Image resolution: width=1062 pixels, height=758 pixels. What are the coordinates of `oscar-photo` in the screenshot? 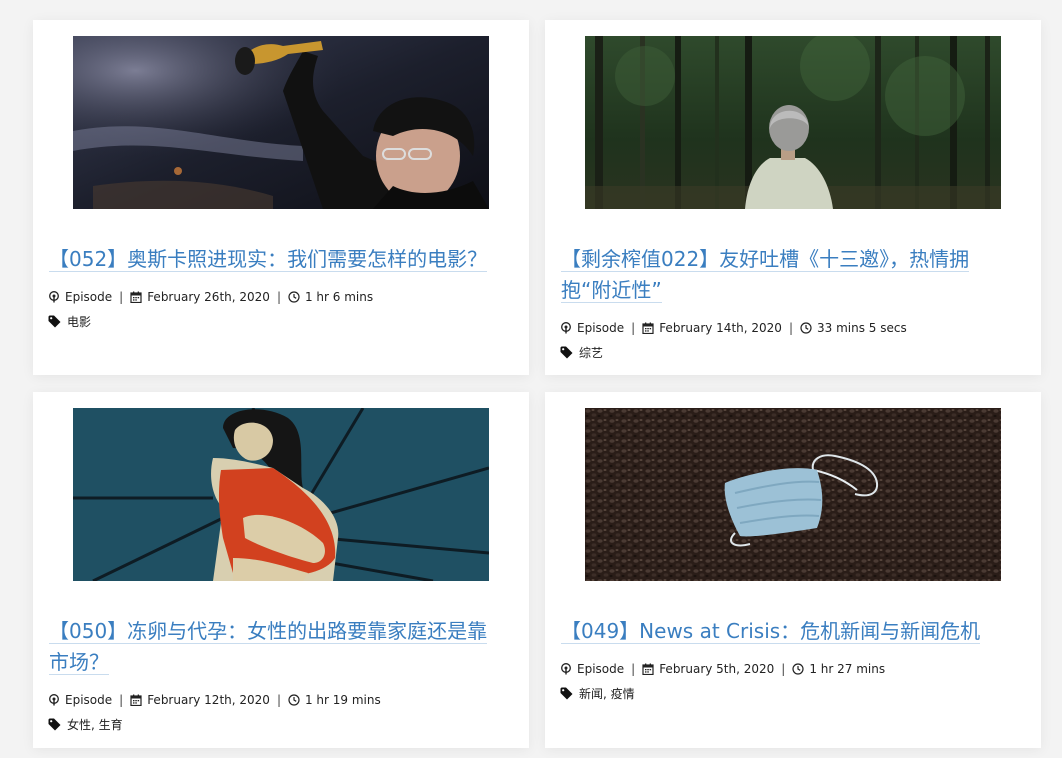 It's located at (281, 122).